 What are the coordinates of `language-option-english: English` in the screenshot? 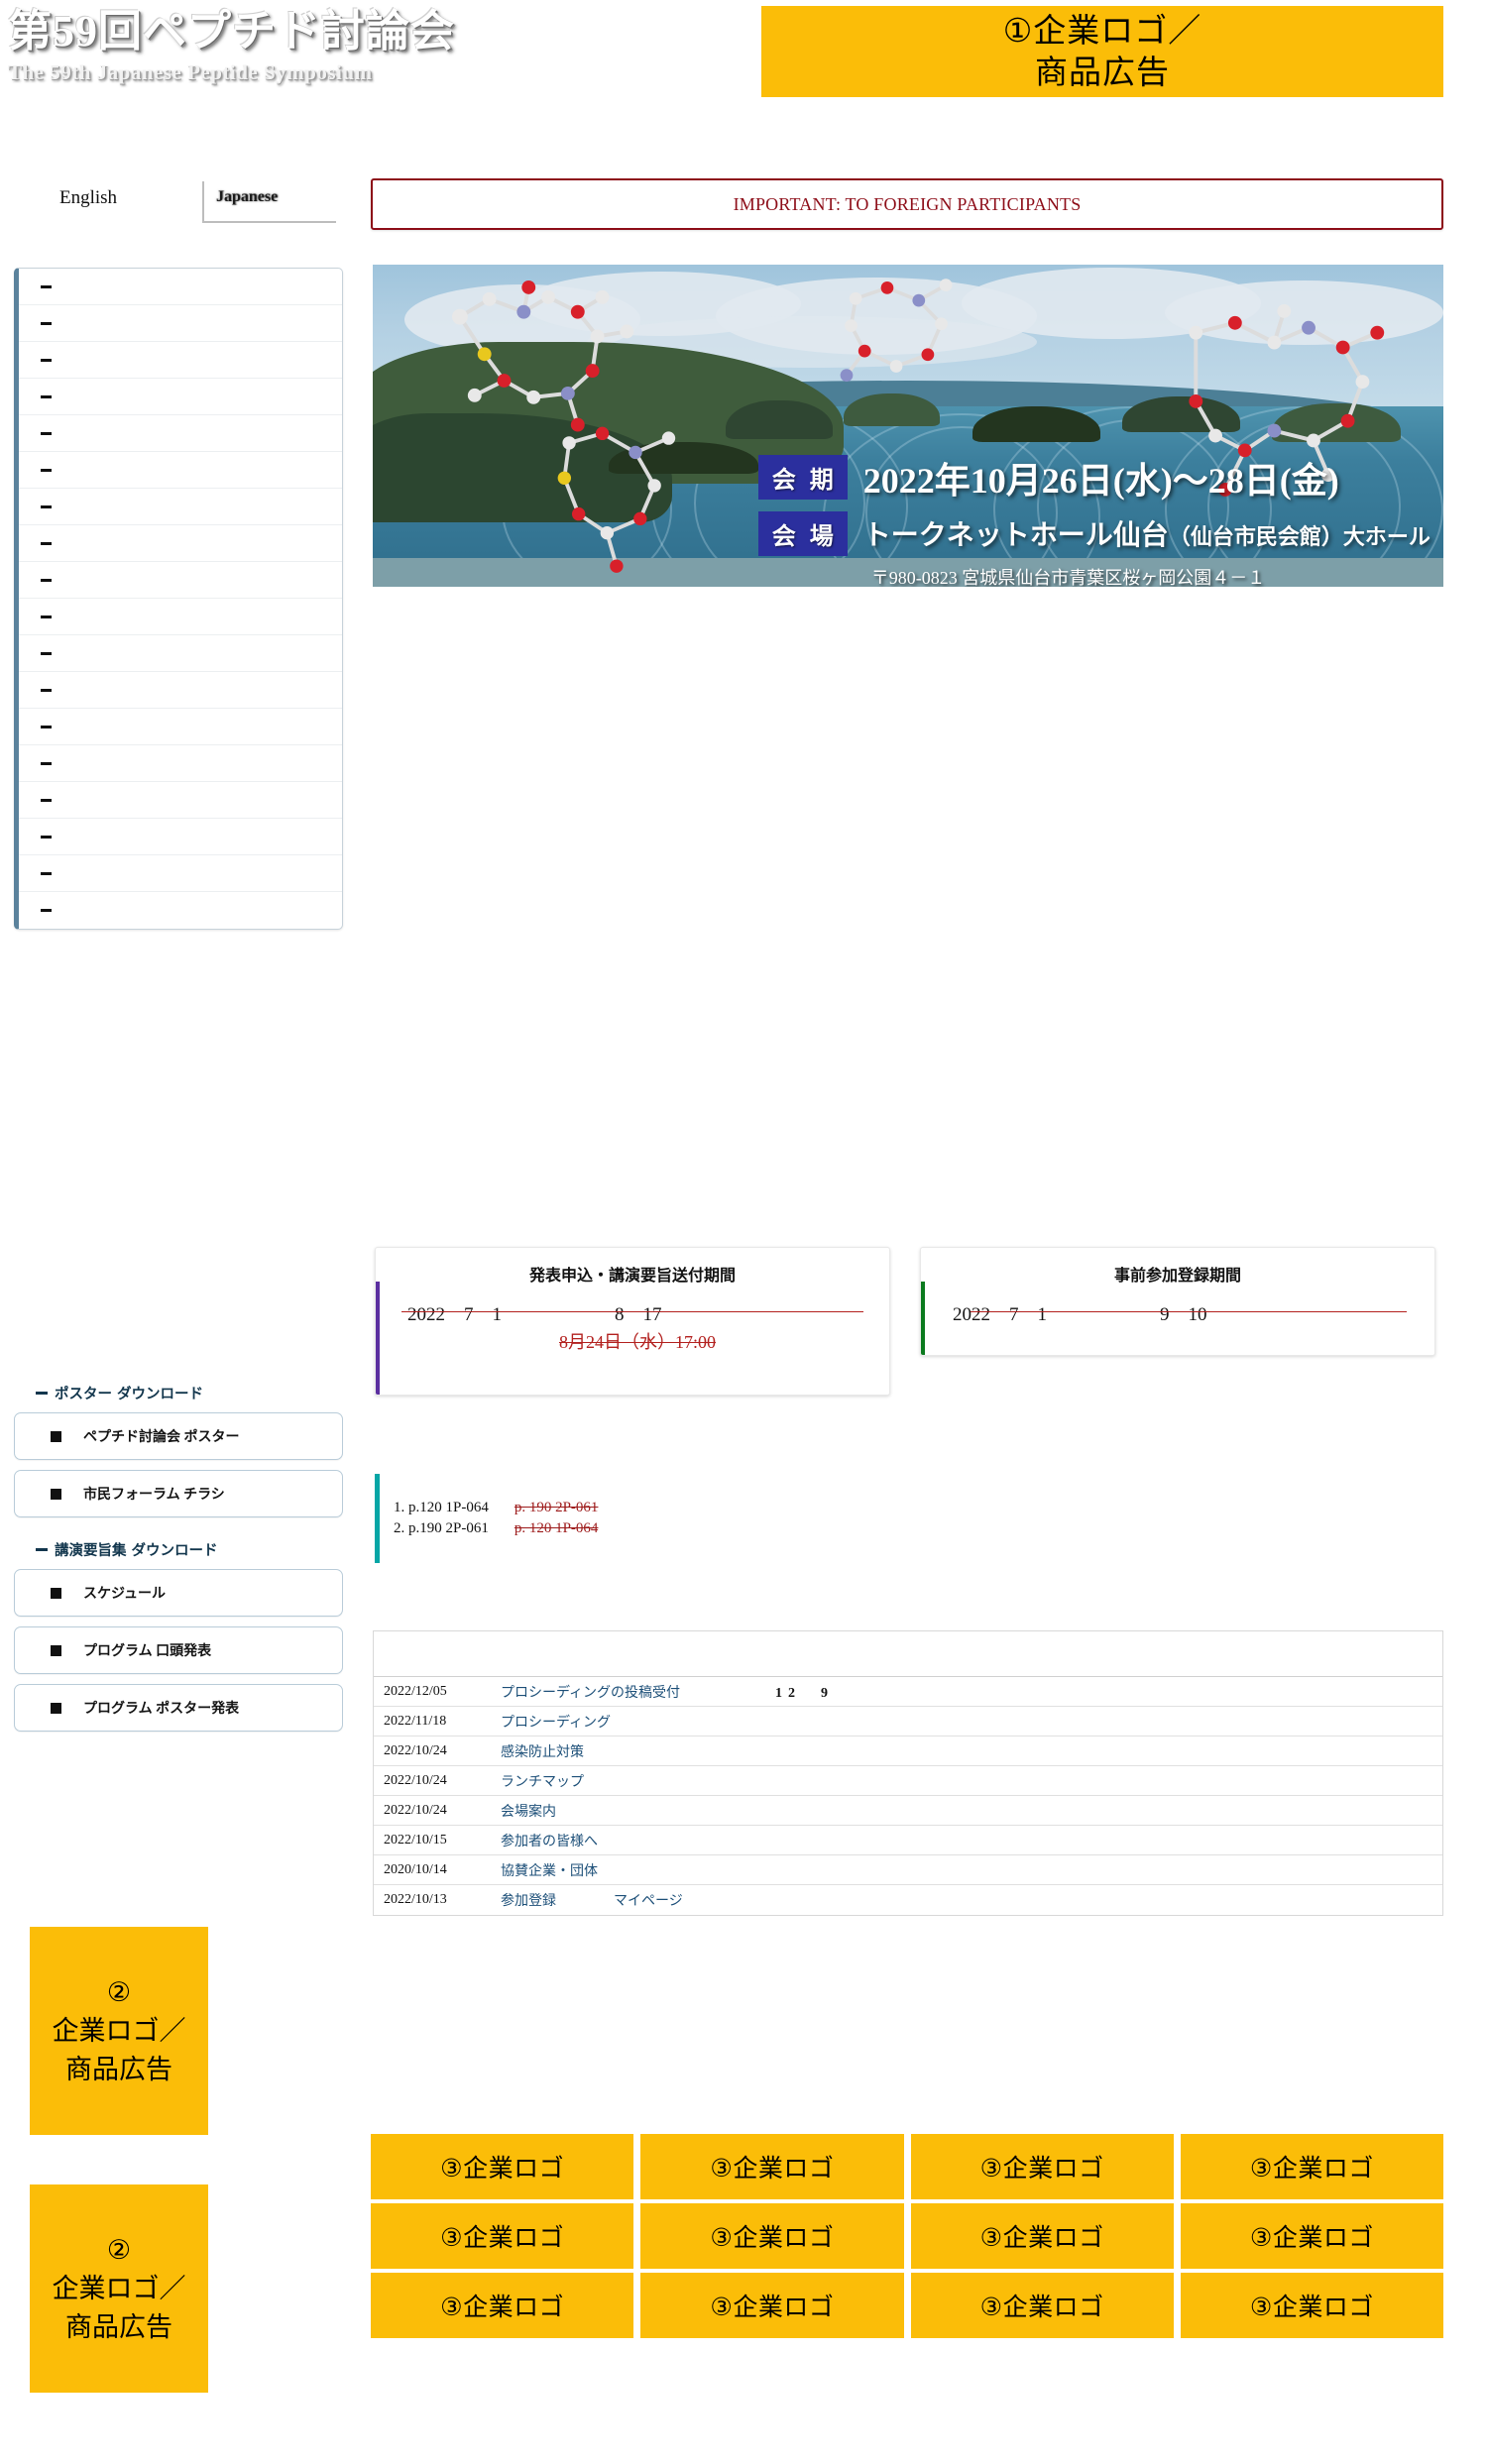 It's located at (88, 198).